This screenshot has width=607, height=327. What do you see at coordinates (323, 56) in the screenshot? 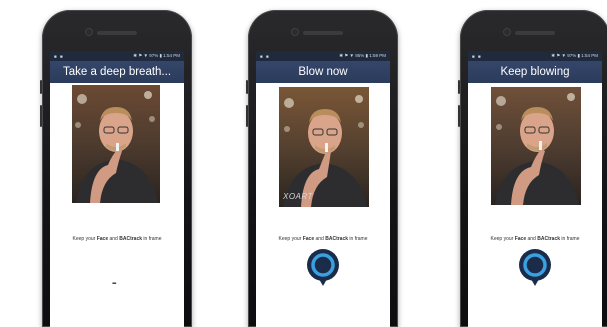
I see `status-bar: ■ ■ ✱ ⚑ ▼ 95% ▮ 1:59 PM` at bounding box center [323, 56].